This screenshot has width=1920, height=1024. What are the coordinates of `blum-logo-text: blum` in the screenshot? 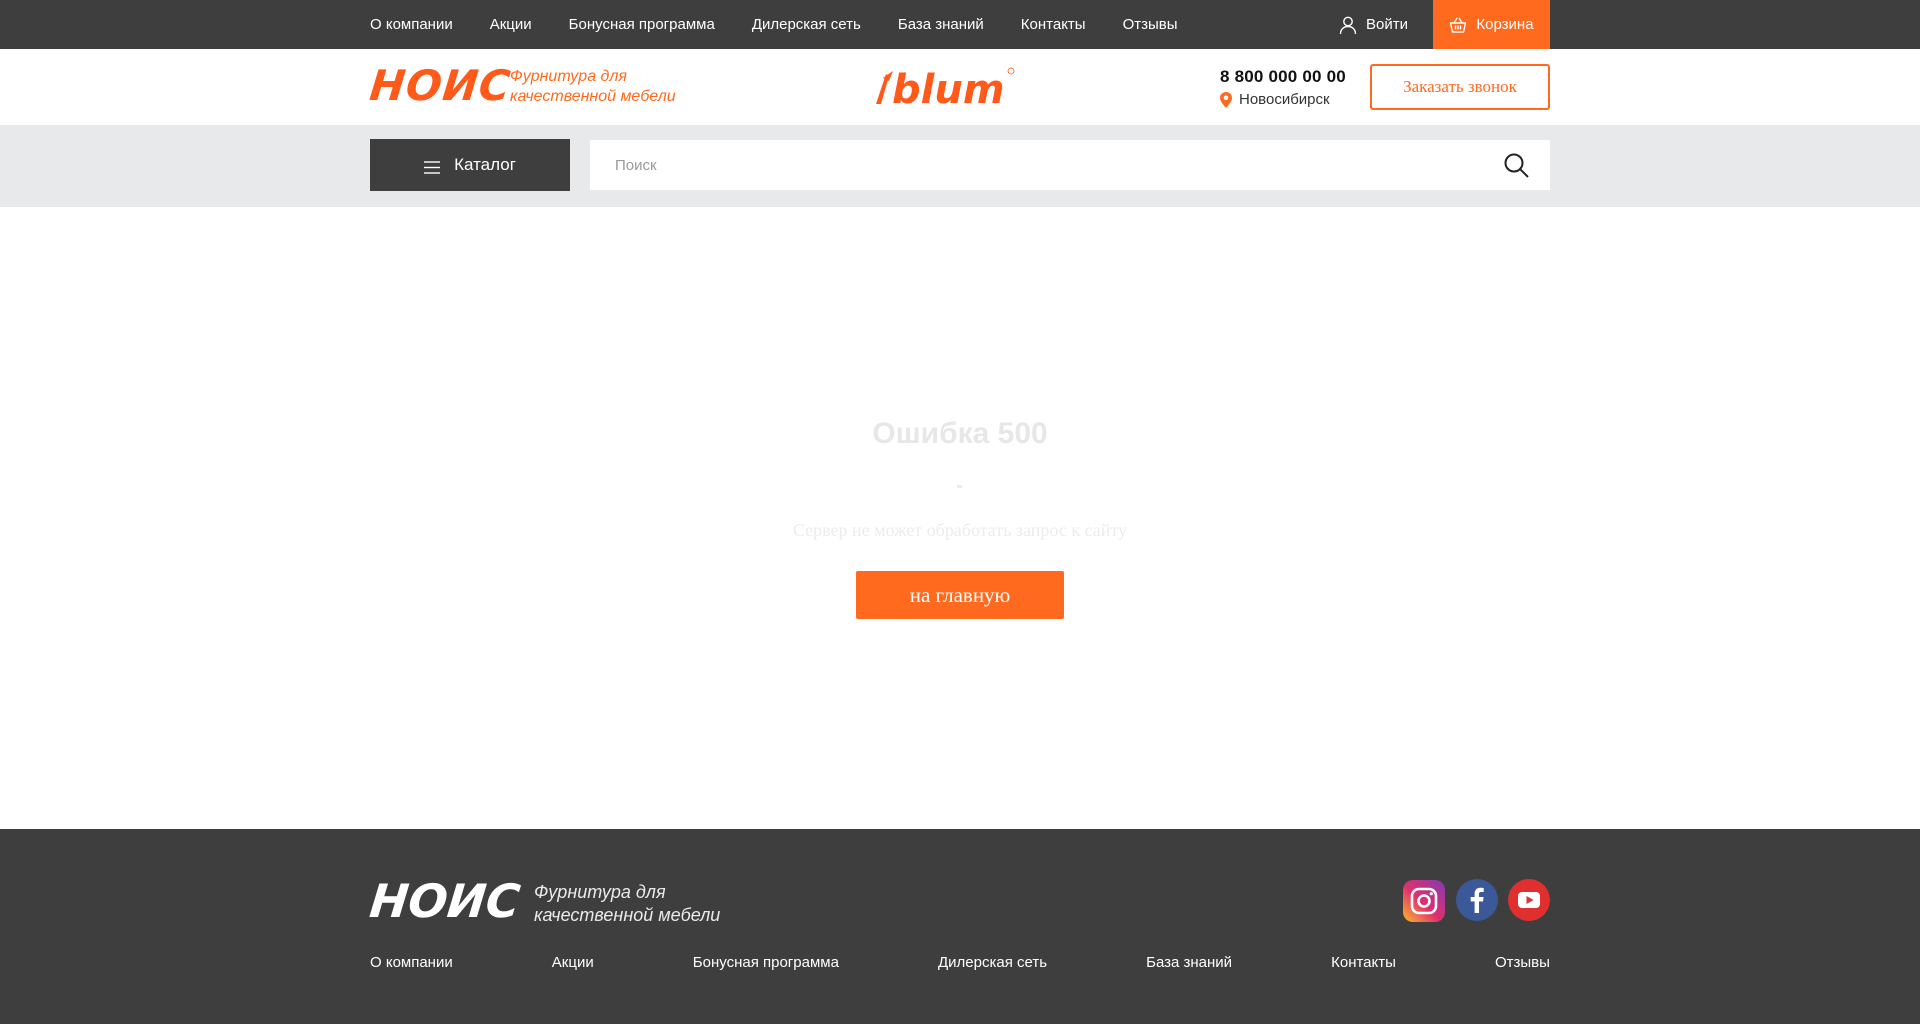 It's located at (948, 88).